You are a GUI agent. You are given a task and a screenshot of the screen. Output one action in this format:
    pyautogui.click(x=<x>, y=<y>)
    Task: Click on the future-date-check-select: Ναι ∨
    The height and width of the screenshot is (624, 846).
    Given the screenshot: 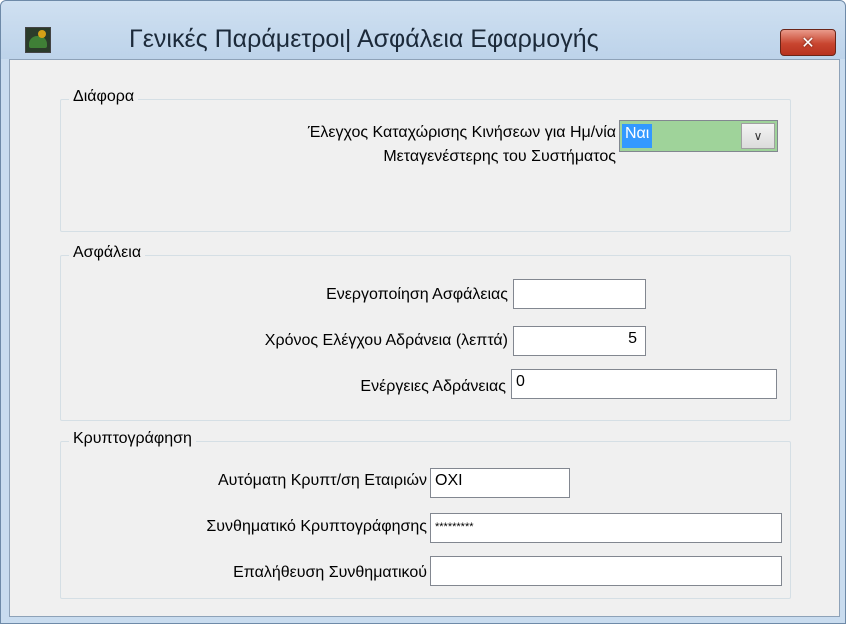 What is the action you would take?
    pyautogui.click(x=698, y=136)
    